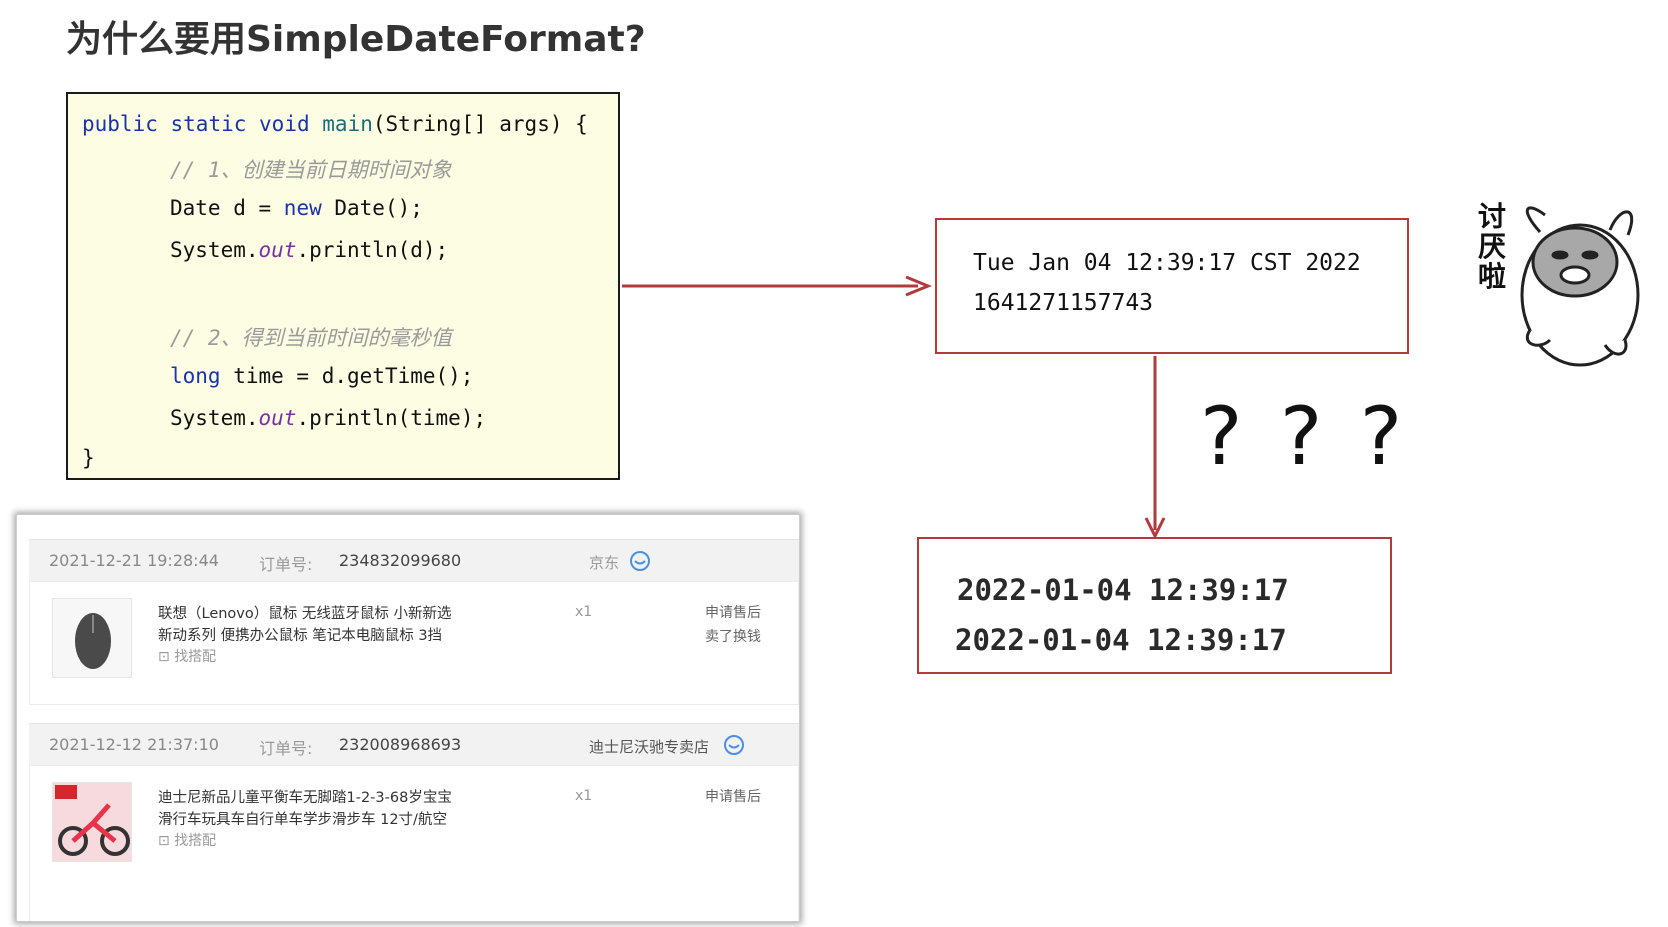 The image size is (1668, 927). Describe the element at coordinates (1155, 448) in the screenshot. I see `arrow-down` at that location.